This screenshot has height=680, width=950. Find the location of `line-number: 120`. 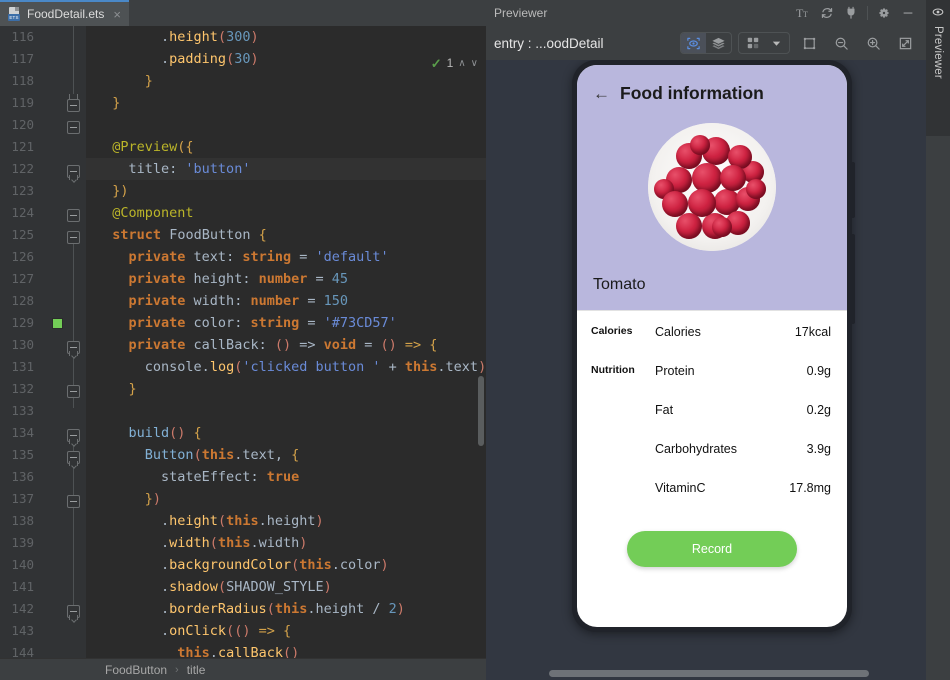

line-number: 120 is located at coordinates (22, 124).